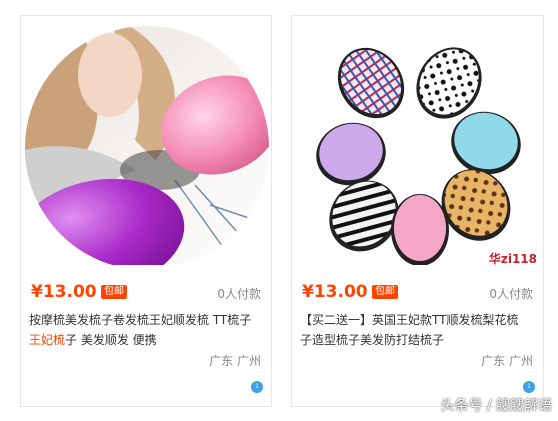  What do you see at coordinates (409, 320) in the screenshot?
I see `title-text: 【买二送一】英国王妃款TT顺发梳梨花梳` at bounding box center [409, 320].